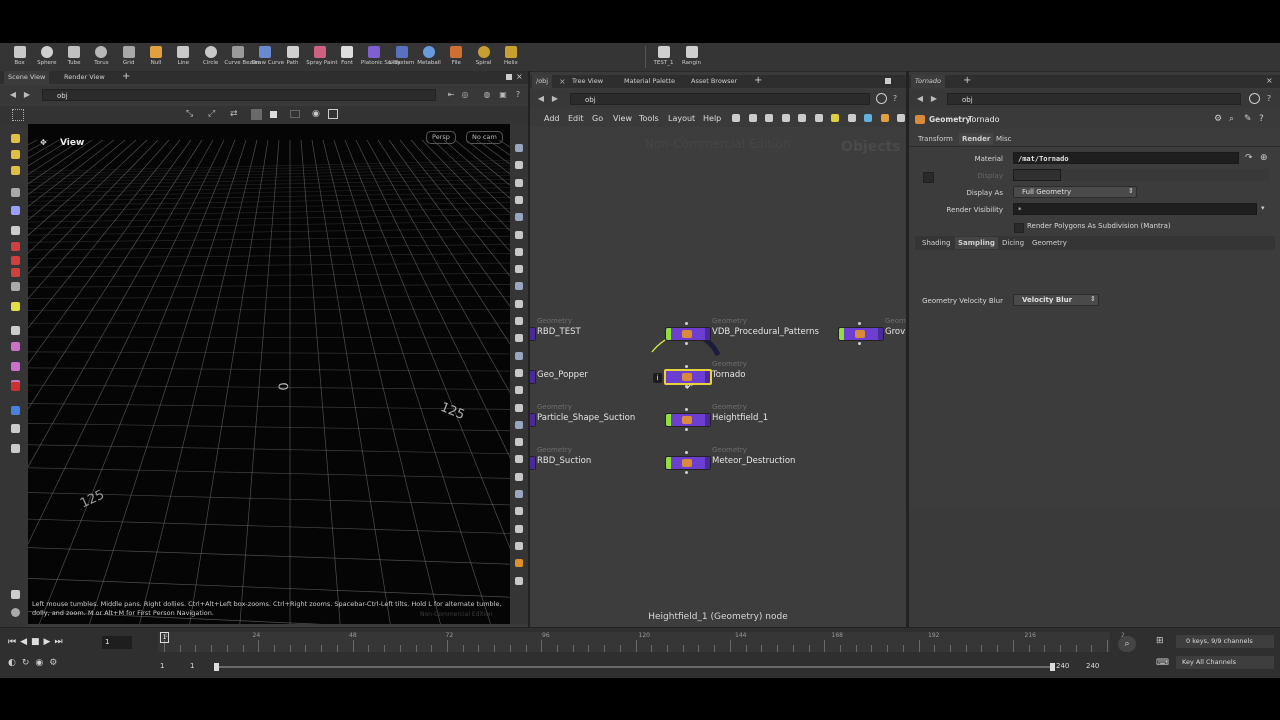  Describe the element at coordinates (935, 139) in the screenshot. I see `tab-transform: Transform` at that location.